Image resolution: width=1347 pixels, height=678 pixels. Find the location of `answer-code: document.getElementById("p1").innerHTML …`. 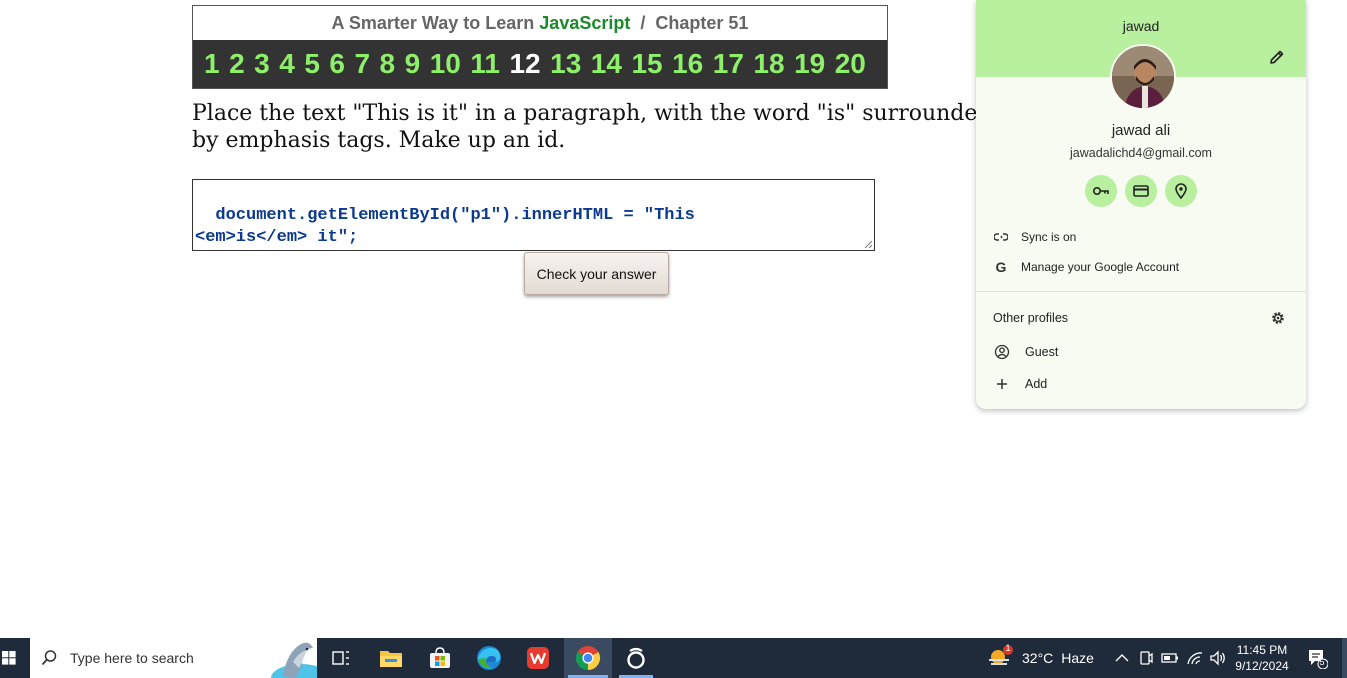

answer-code: document.getElementById("p1").innerHTML … is located at coordinates (445, 226).